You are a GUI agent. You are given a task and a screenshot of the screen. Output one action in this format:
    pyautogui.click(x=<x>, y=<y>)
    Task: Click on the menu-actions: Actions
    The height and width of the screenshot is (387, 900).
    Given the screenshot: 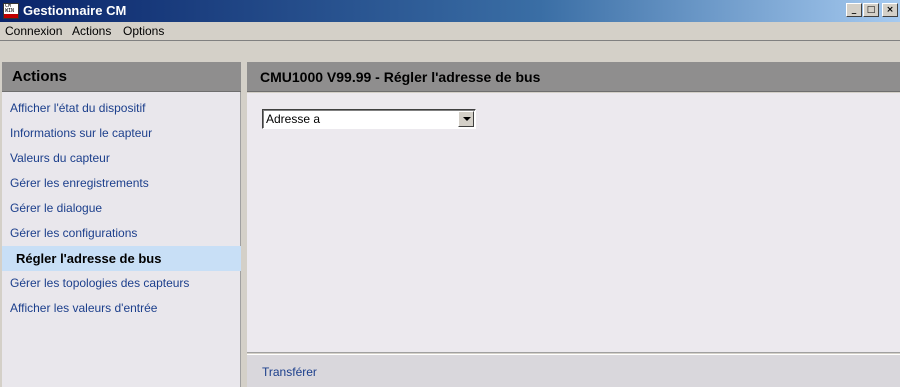 What is the action you would take?
    pyautogui.click(x=91, y=31)
    